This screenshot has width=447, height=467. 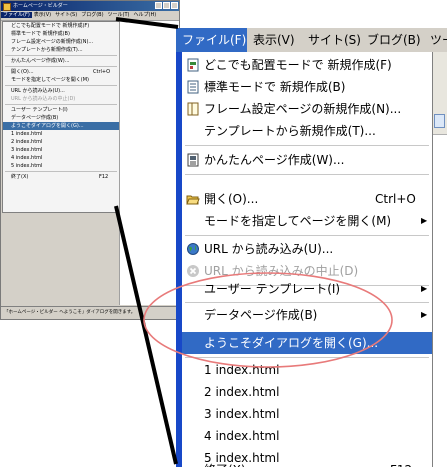 What do you see at coordinates (149, 163) in the screenshot?
I see `thumbnail-editor-area` at bounding box center [149, 163].